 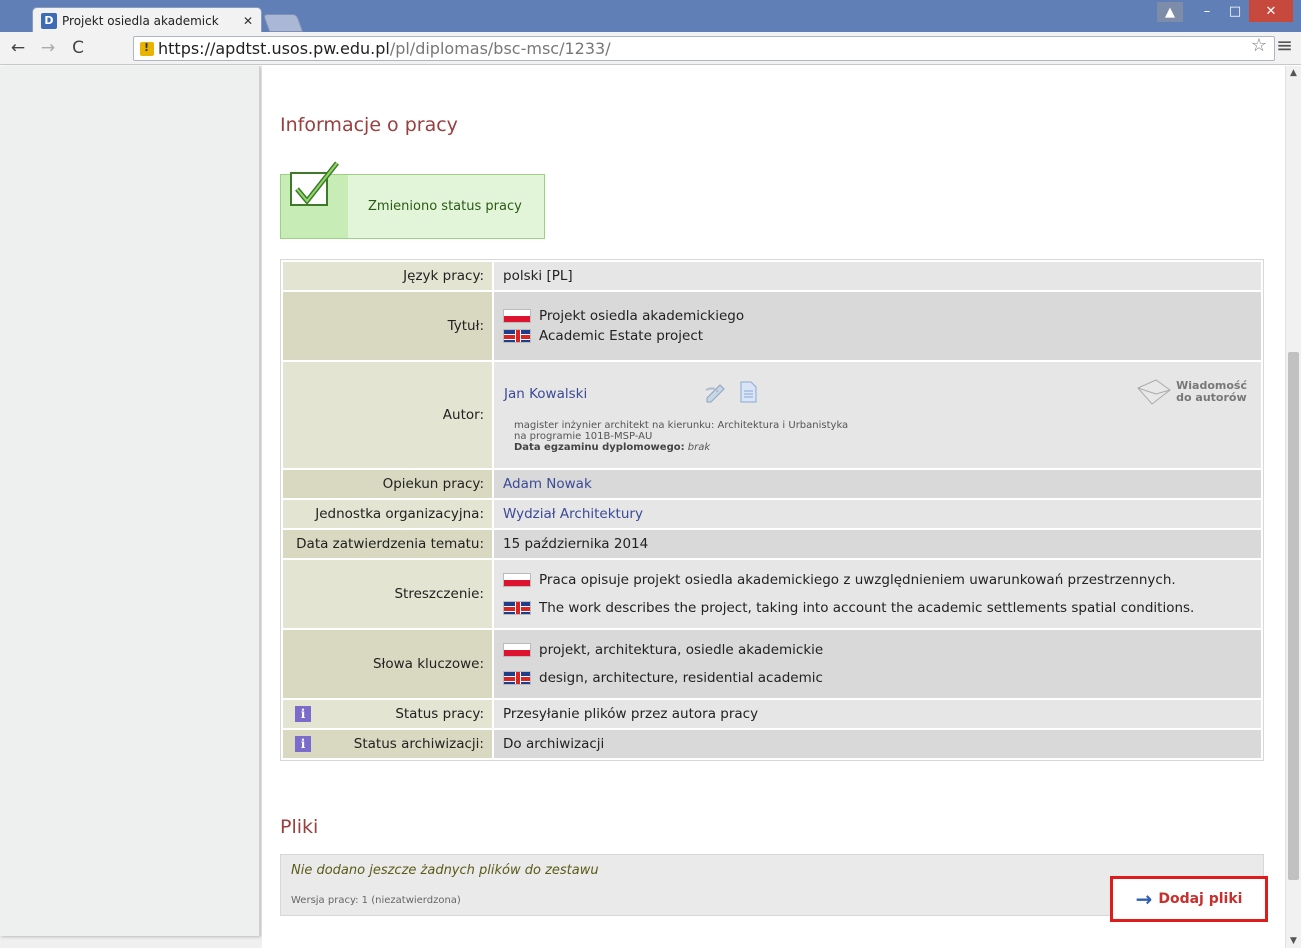 I want to click on edit-pen-icon, so click(x=716, y=392).